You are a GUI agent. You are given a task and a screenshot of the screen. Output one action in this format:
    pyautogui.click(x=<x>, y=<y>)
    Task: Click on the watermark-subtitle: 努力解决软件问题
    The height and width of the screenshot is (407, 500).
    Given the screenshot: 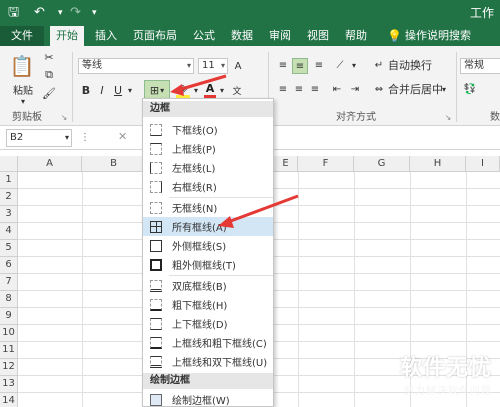 What is the action you would take?
    pyautogui.click(x=448, y=391)
    